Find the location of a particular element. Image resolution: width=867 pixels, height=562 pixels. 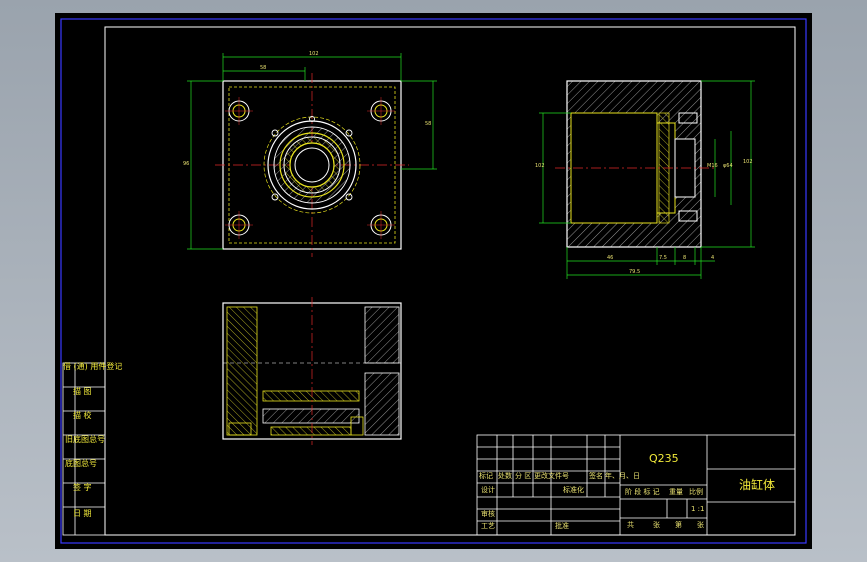

side-row-2: 描 校 is located at coordinates (82, 415).